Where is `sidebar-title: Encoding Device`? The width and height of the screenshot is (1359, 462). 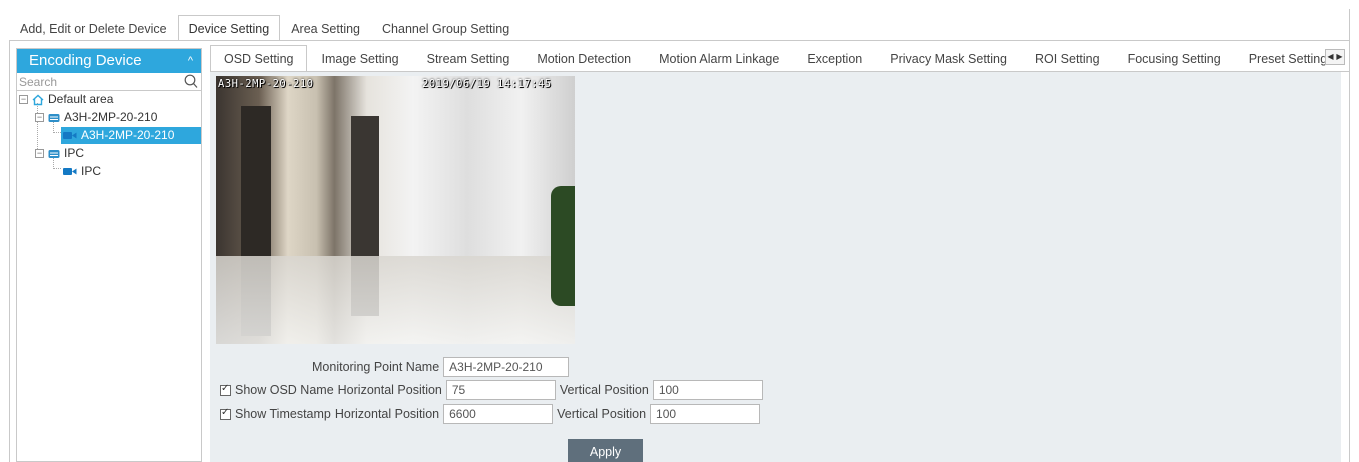 sidebar-title: Encoding Device is located at coordinates (85, 60).